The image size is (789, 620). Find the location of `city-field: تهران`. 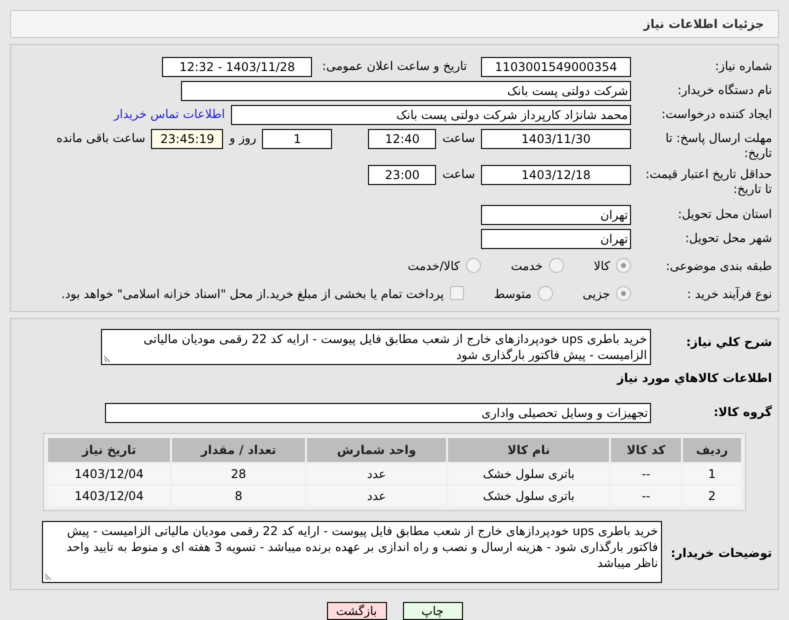

city-field: تهران is located at coordinates (556, 239).